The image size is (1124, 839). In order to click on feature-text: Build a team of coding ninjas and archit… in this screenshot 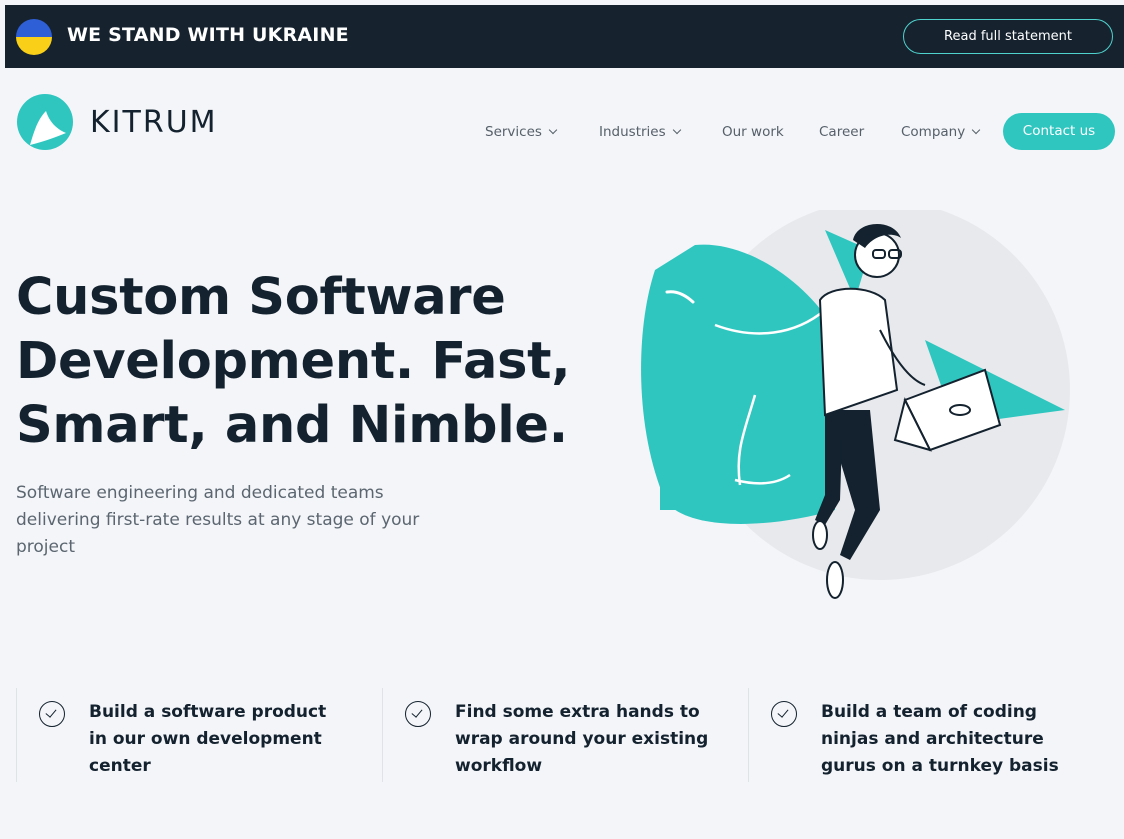, I will do `click(940, 739)`.